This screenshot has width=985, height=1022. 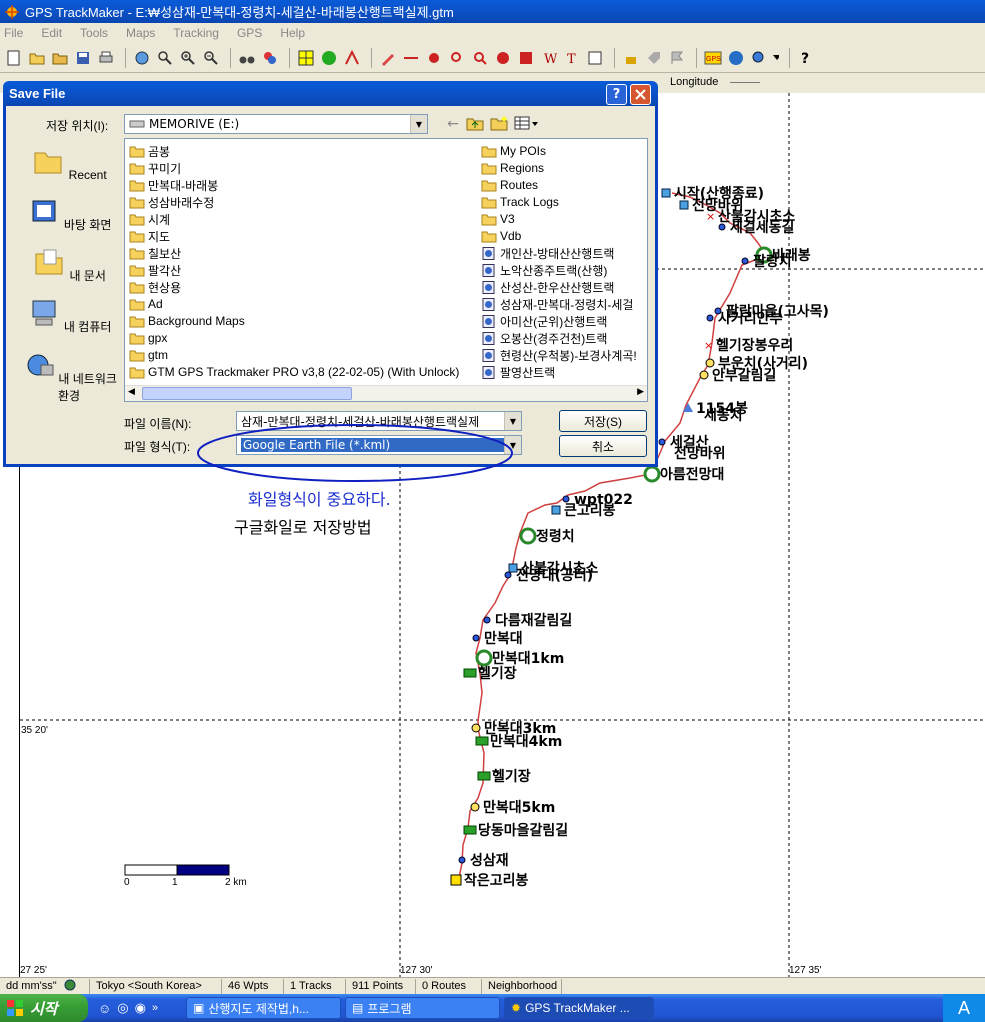 What do you see at coordinates (480, 58) in the screenshot?
I see `search-track-icon` at bounding box center [480, 58].